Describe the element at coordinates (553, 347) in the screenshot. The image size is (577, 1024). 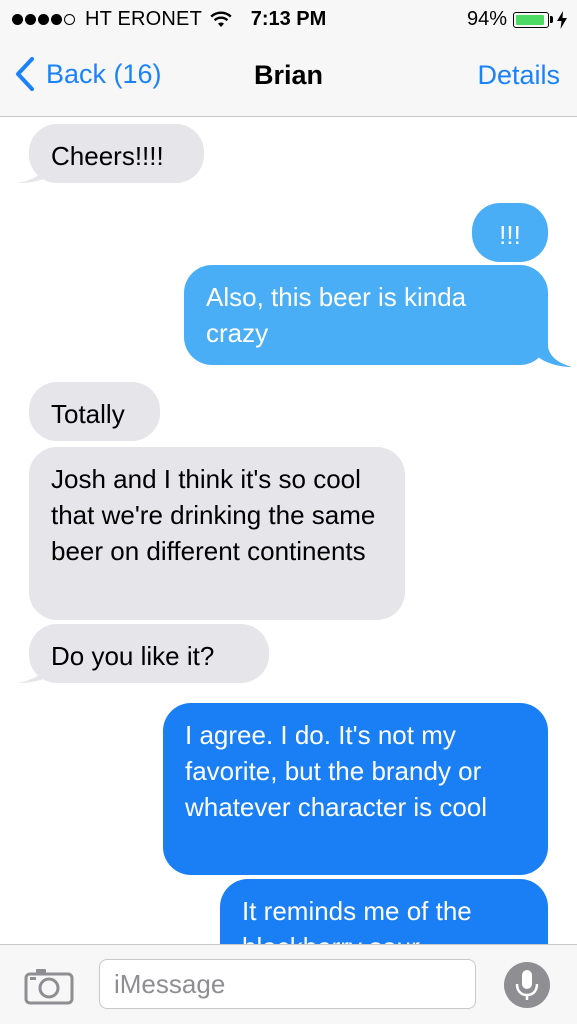
I see `bubble-tail` at that location.